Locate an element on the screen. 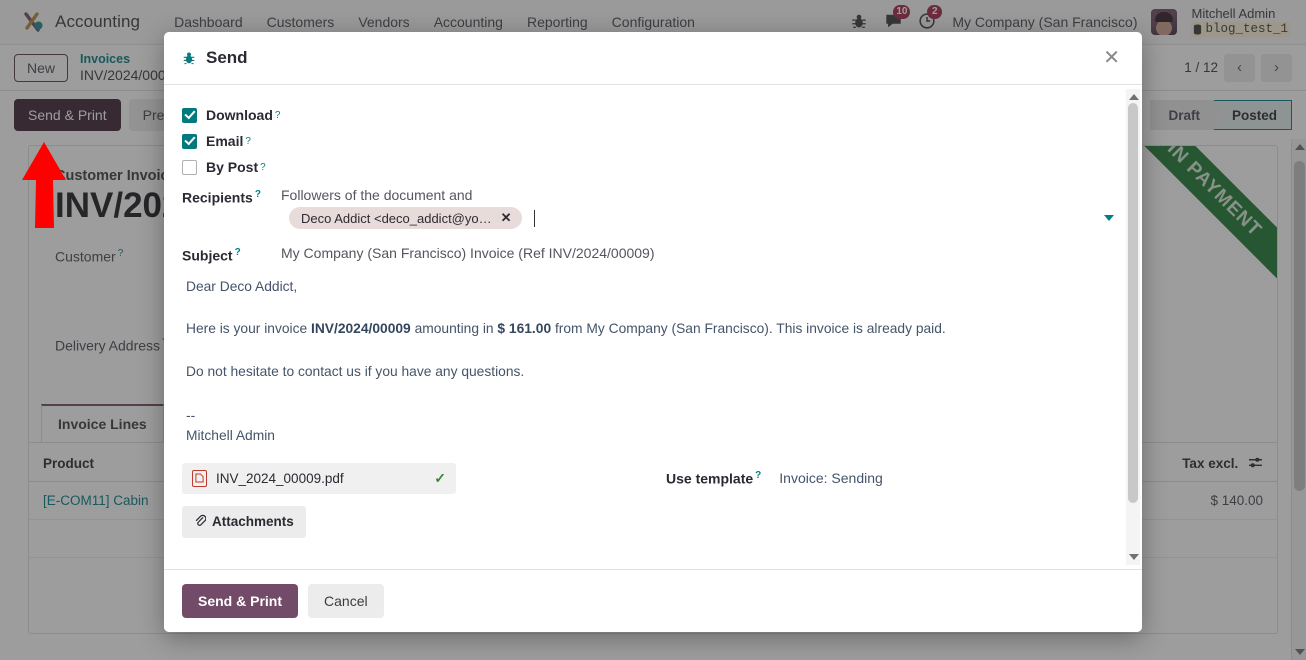 This screenshot has height=660, width=1306. scroll-up-arrow-icon is located at coordinates (1134, 97).